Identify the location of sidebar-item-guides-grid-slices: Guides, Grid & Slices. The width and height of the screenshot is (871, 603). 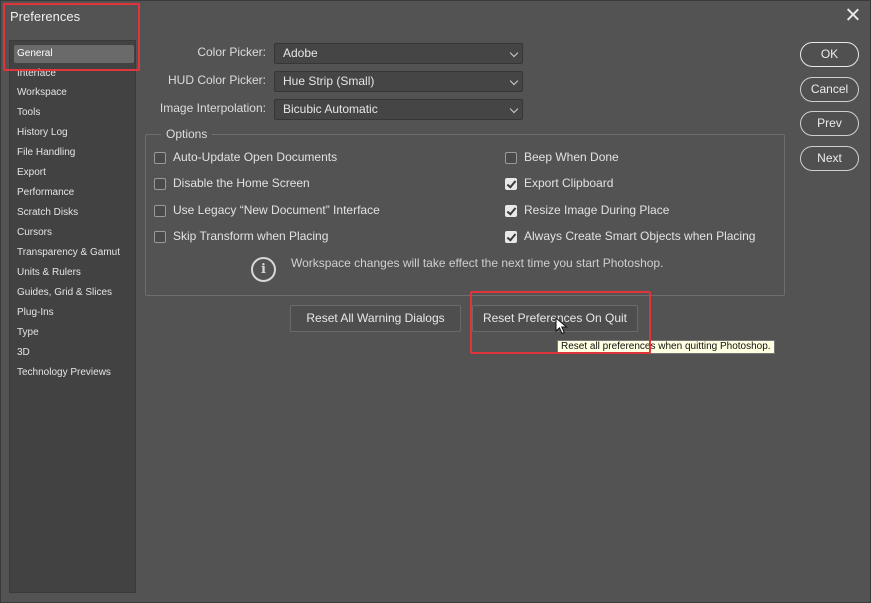
(64, 293).